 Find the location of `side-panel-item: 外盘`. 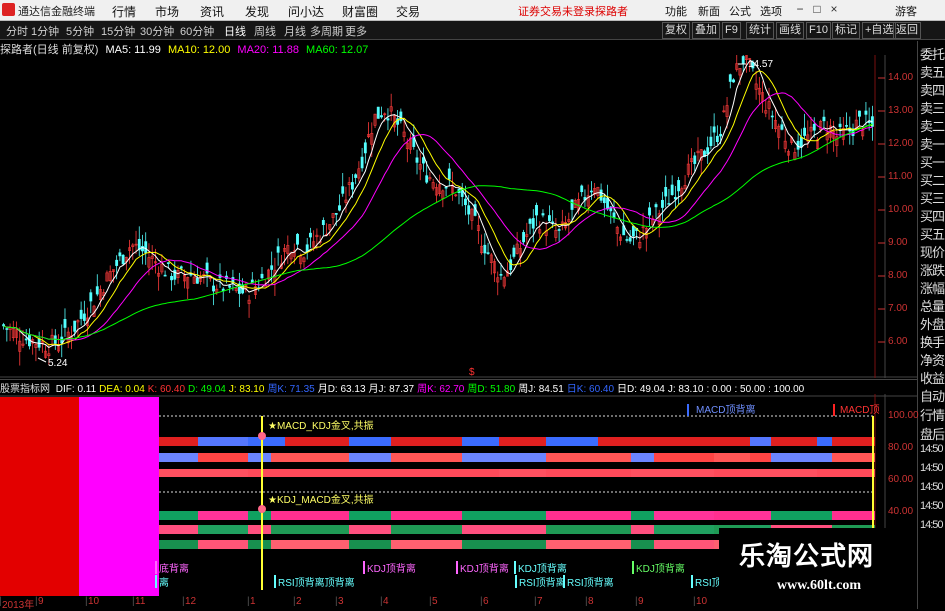

side-panel-item: 外盘 is located at coordinates (932, 323).